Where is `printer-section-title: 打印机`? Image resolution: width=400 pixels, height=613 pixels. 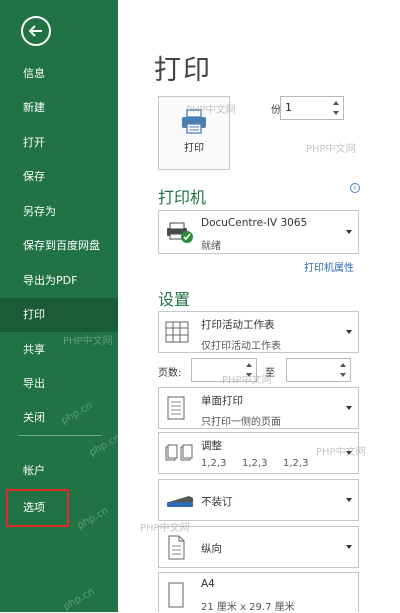 printer-section-title: 打印机 is located at coordinates (182, 197).